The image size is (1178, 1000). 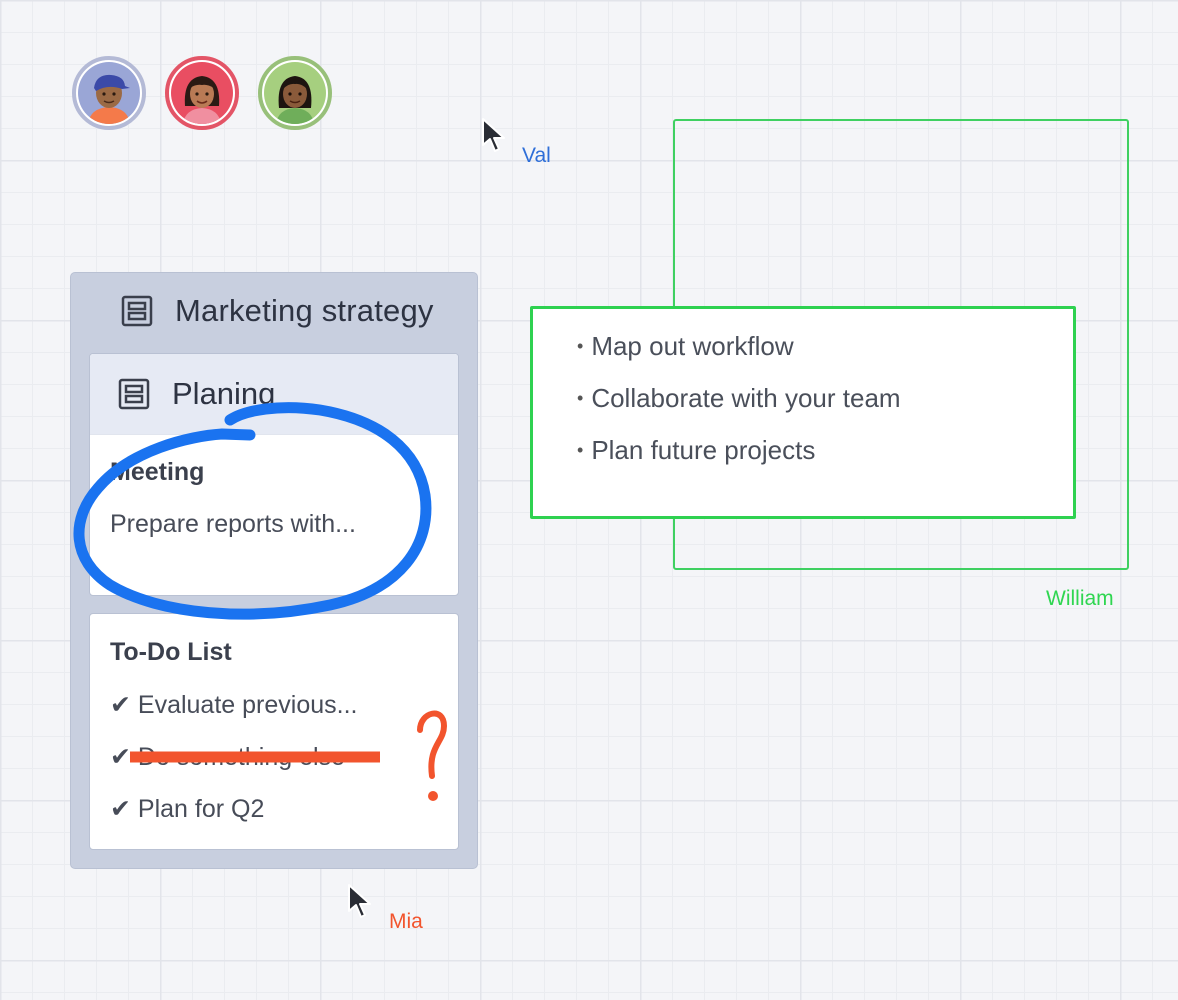 I want to click on avatar-val, so click(x=109, y=93).